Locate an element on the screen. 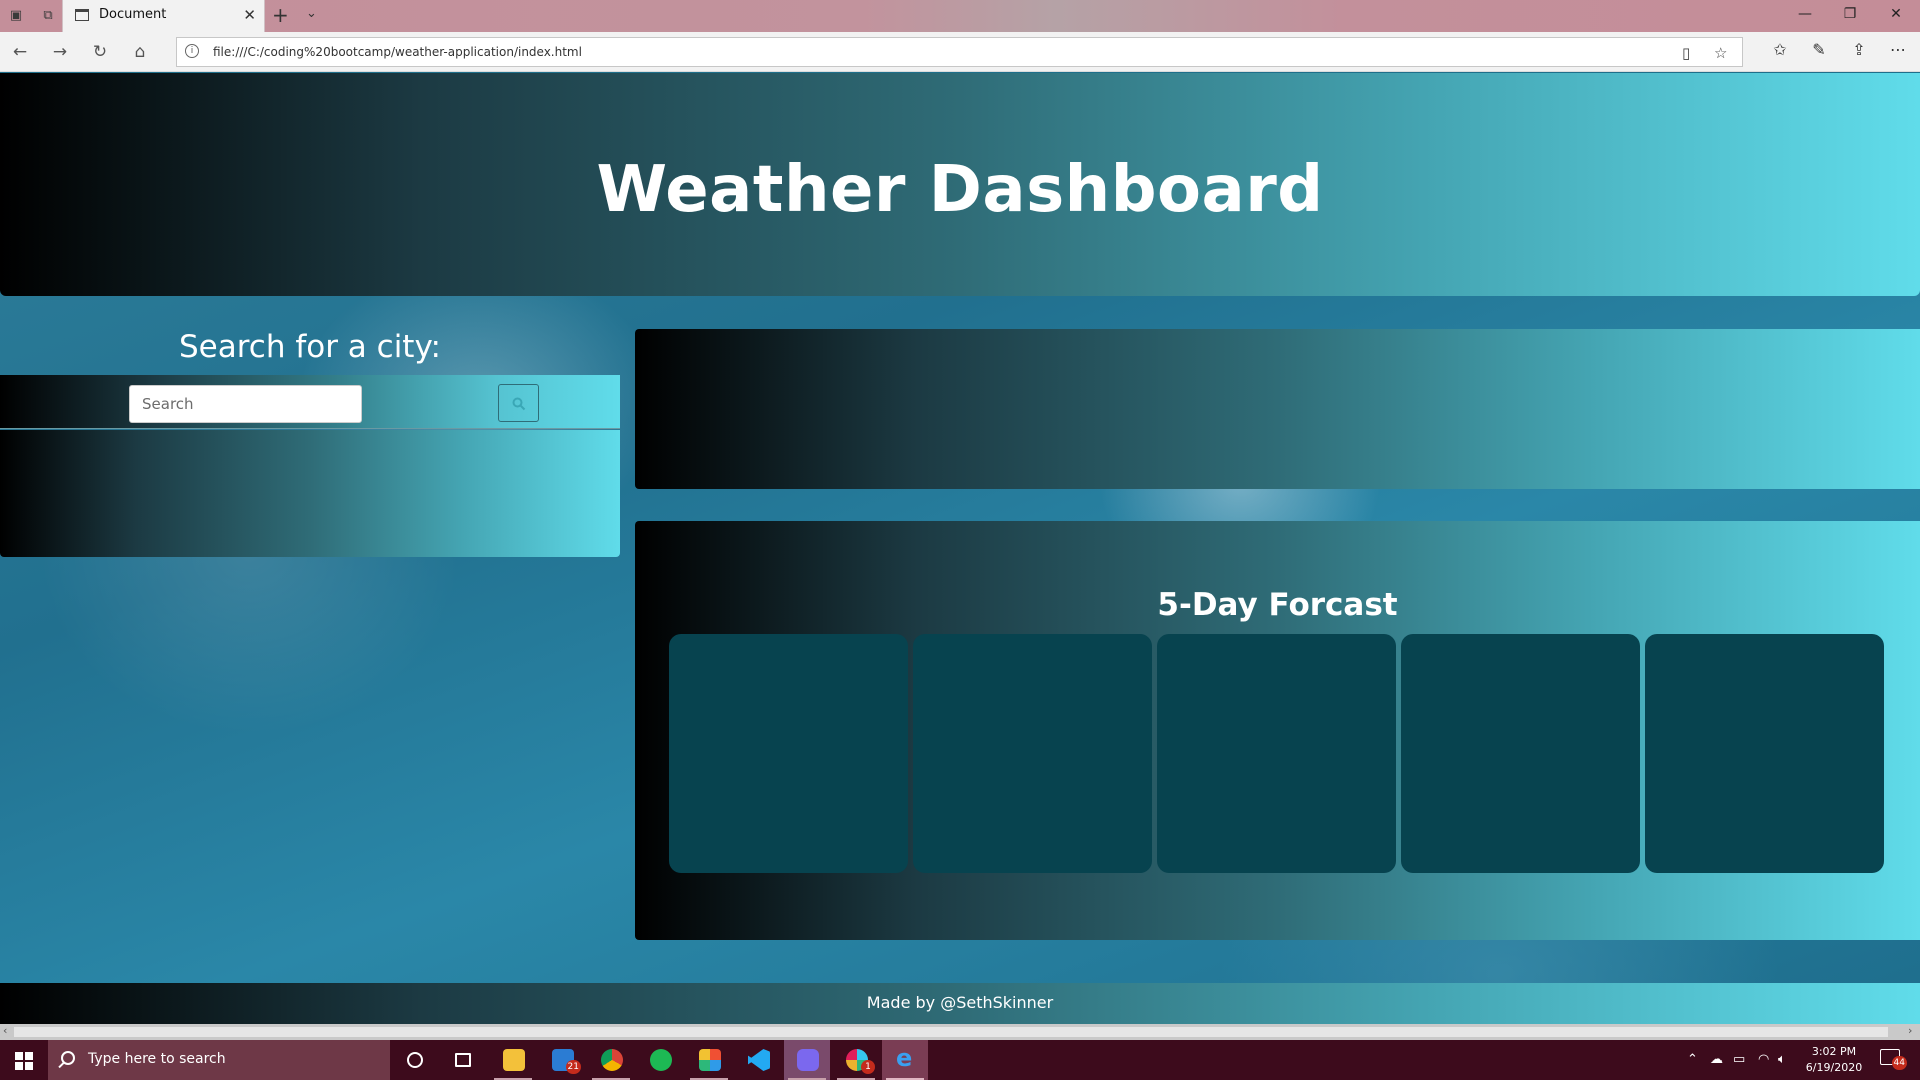  cortana-button is located at coordinates (415, 1060).